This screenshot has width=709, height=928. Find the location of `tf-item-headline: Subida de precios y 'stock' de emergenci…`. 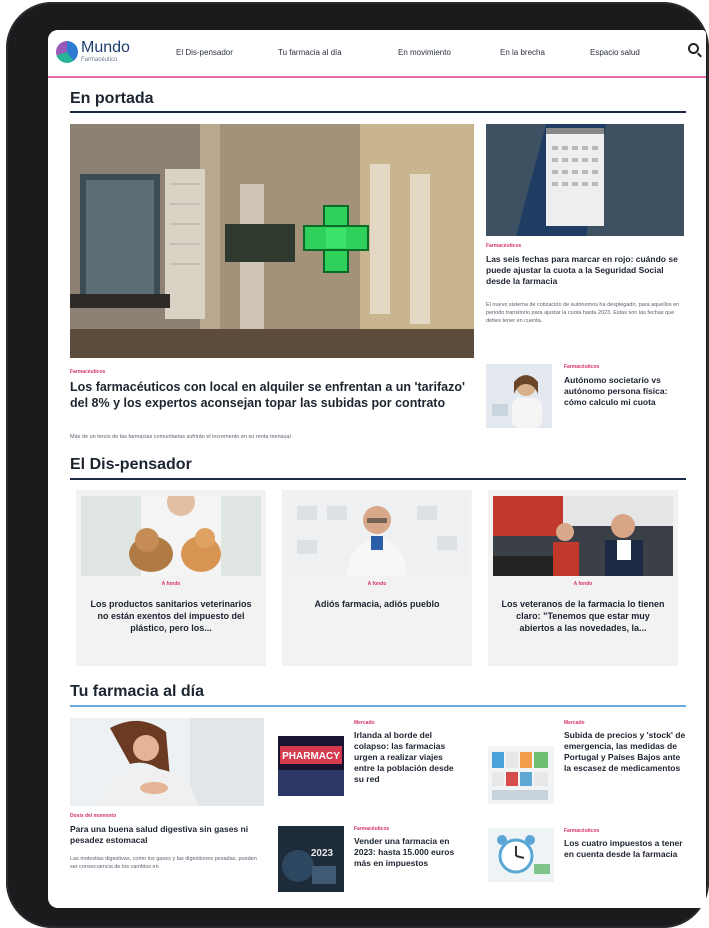

tf-item-headline: Subida de precios y 'stock' de emergenci… is located at coordinates (626, 752).